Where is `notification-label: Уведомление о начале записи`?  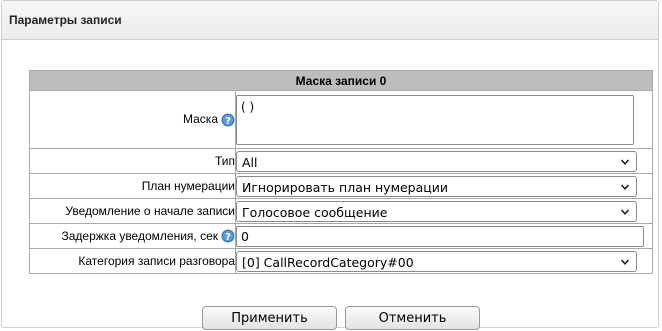
notification-label: Уведомление о начале записи is located at coordinates (132, 211).